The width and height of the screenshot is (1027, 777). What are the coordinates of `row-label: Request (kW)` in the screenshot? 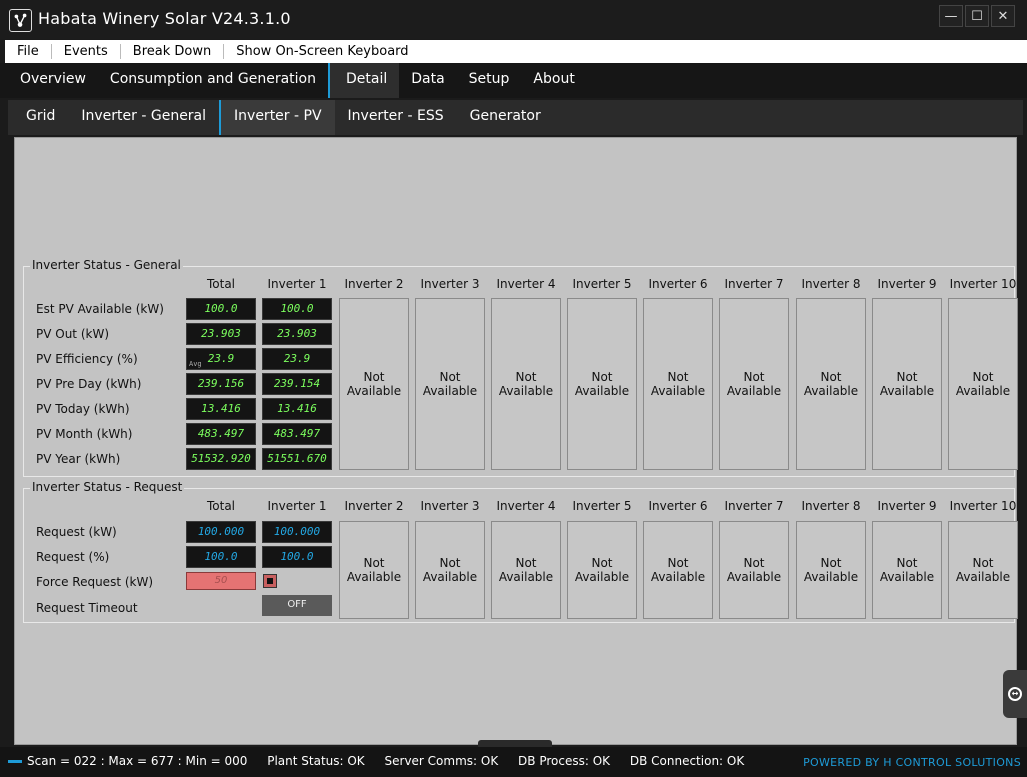 It's located at (76, 532).